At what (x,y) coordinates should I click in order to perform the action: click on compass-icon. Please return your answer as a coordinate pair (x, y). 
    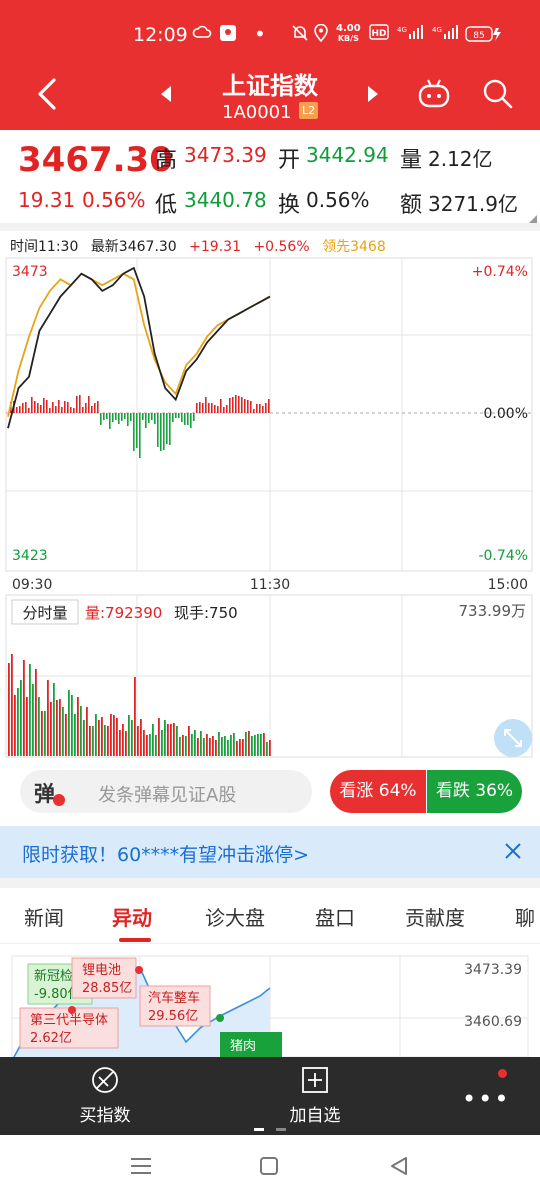
    Looking at the image, I should click on (105, 1080).